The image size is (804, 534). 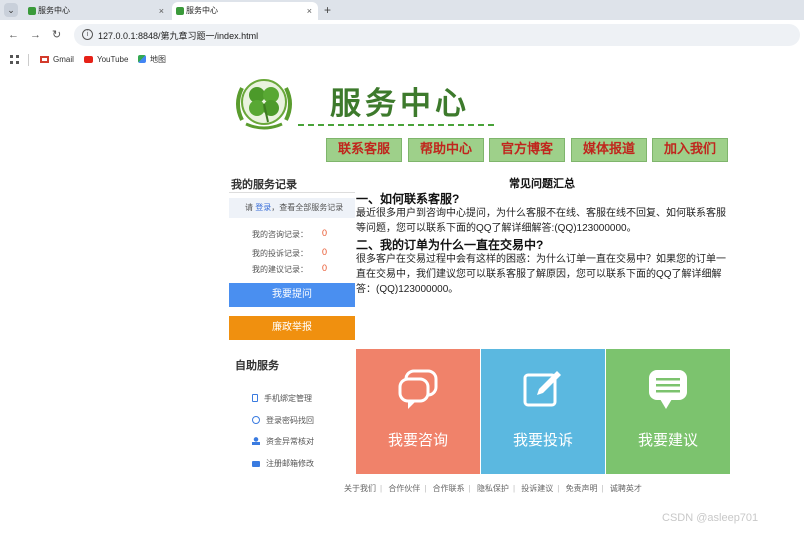 I want to click on consult-record-count: 0, so click(x=325, y=233).